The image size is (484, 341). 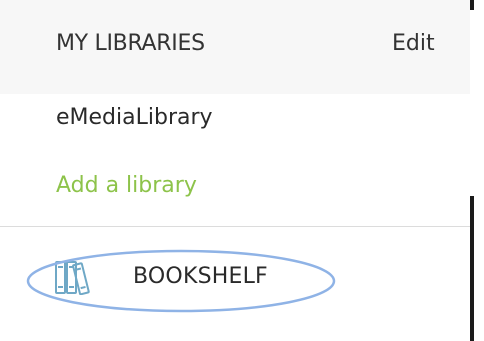 What do you see at coordinates (235, 226) in the screenshot?
I see `divider` at bounding box center [235, 226].